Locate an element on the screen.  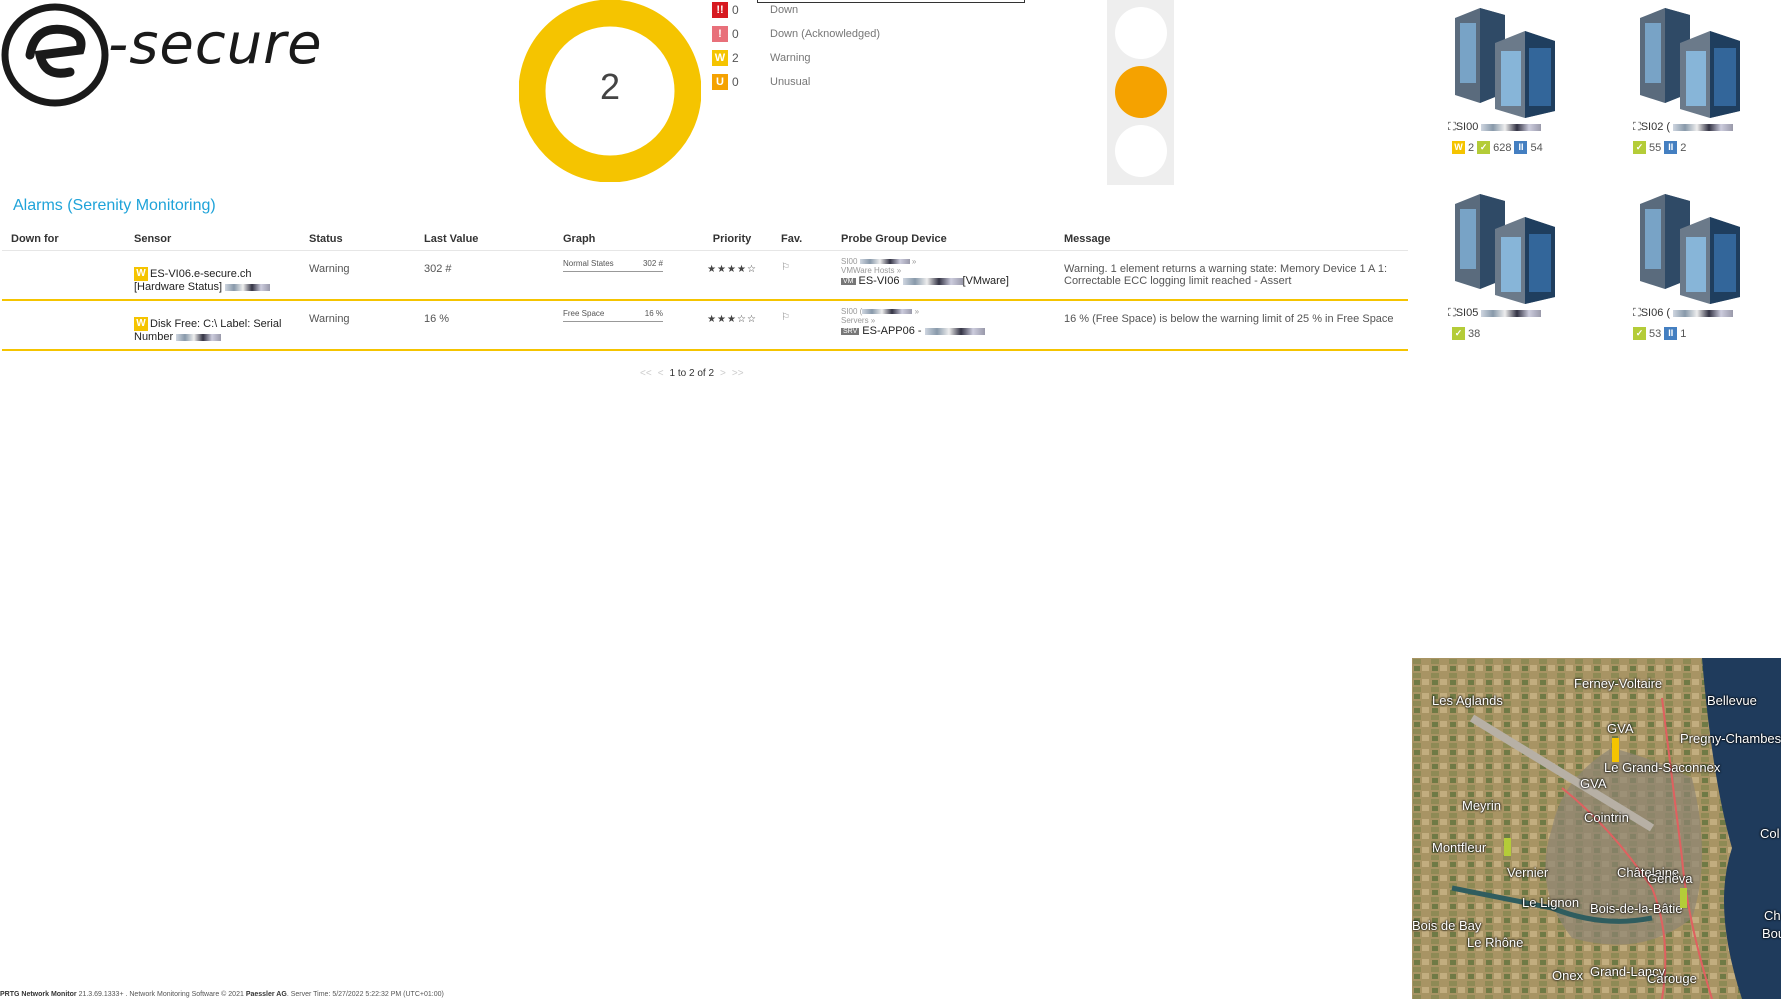
last-value-cell: 302 # is located at coordinates (484, 275).